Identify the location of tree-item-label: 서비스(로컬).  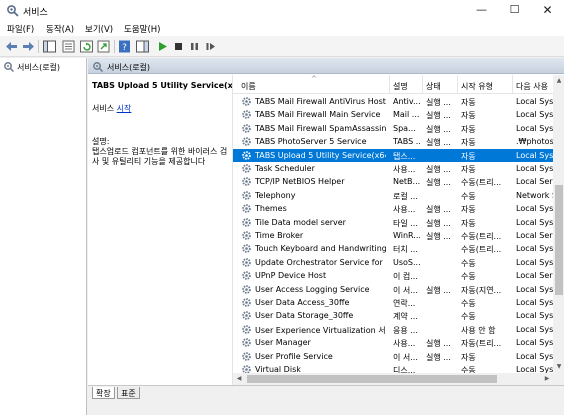
(39, 67).